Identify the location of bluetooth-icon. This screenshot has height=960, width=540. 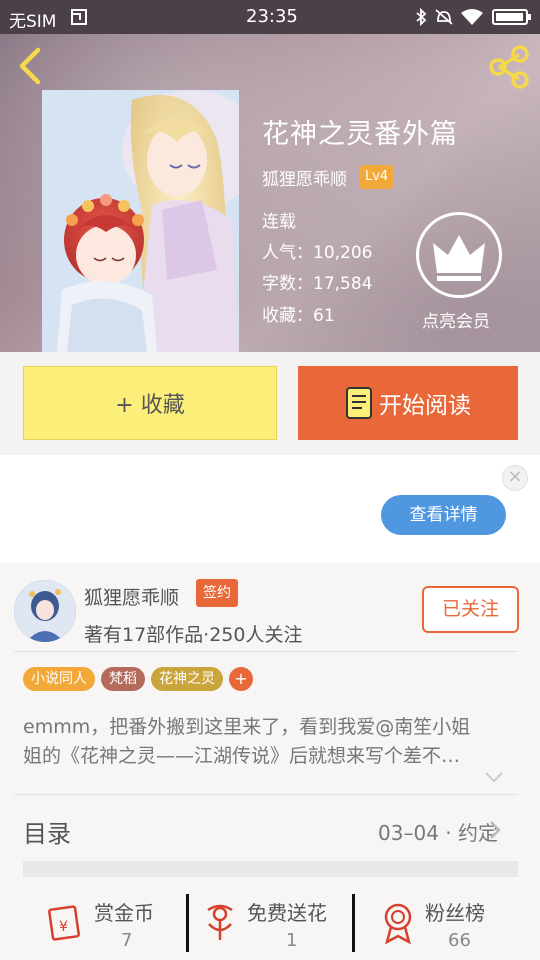
(421, 17).